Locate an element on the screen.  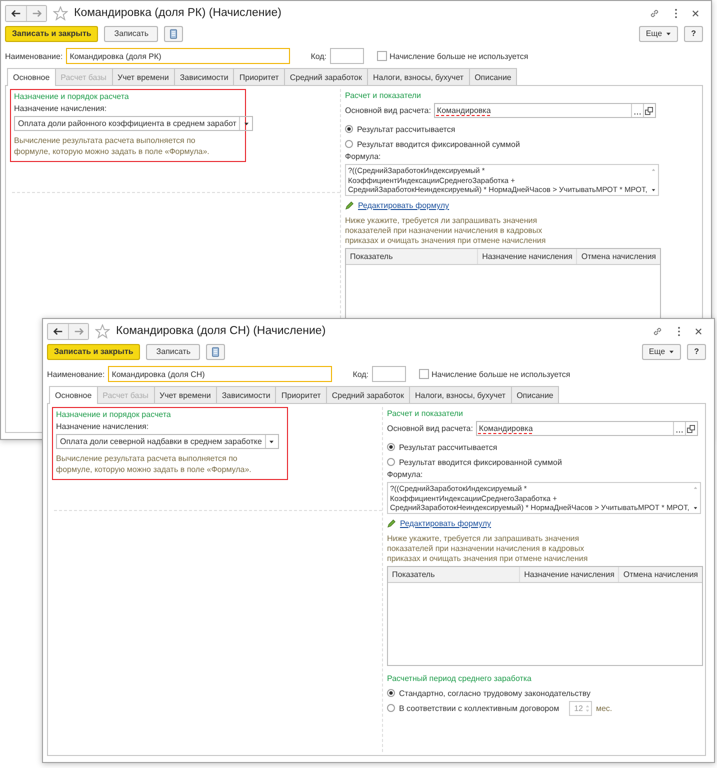
name-field: Командировка (доля СН) is located at coordinates (220, 374).